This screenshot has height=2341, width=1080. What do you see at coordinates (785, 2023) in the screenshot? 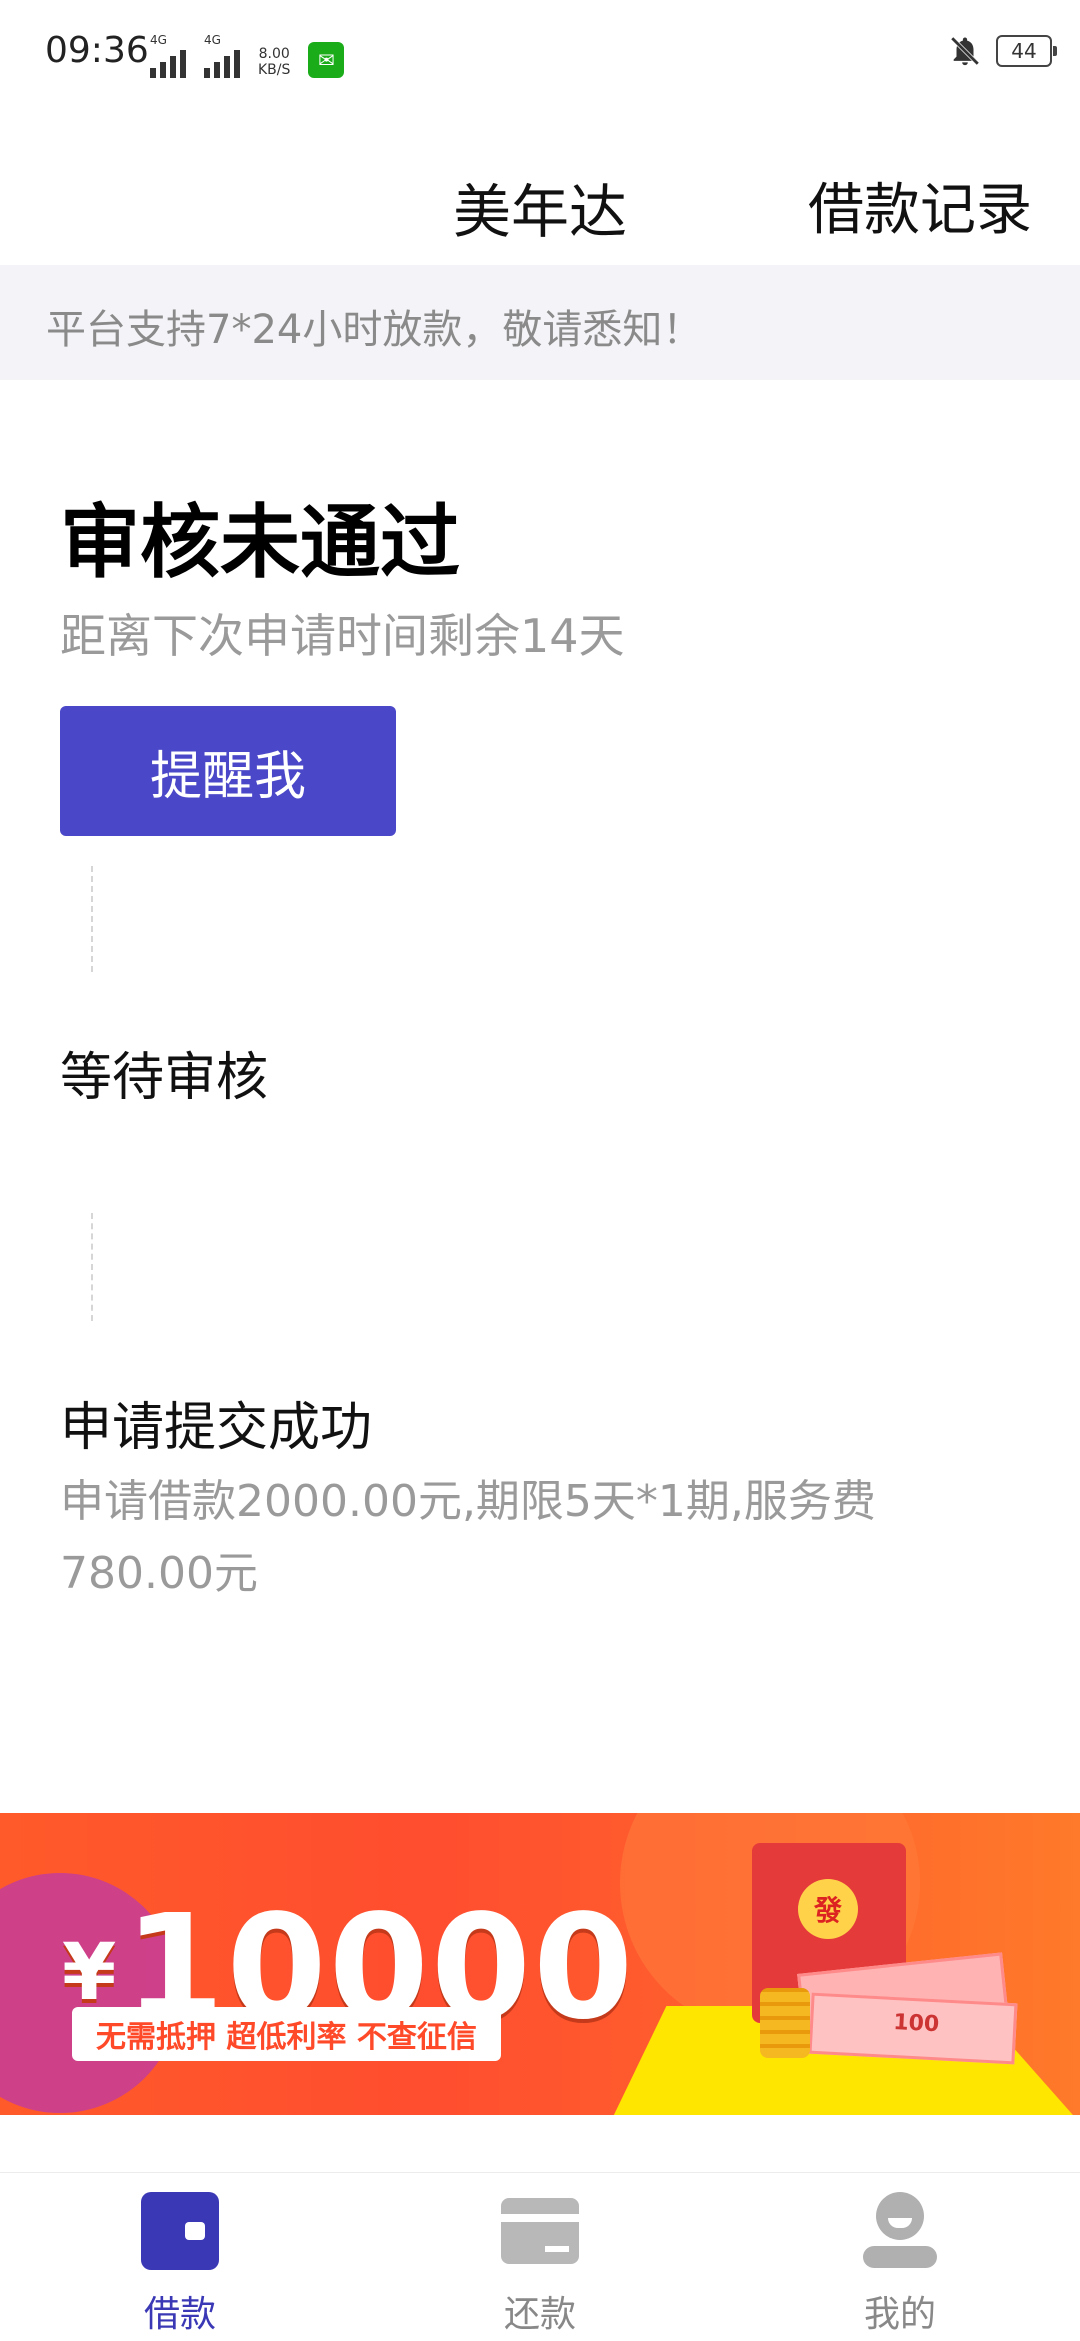
I see `coin-stack-icon` at bounding box center [785, 2023].